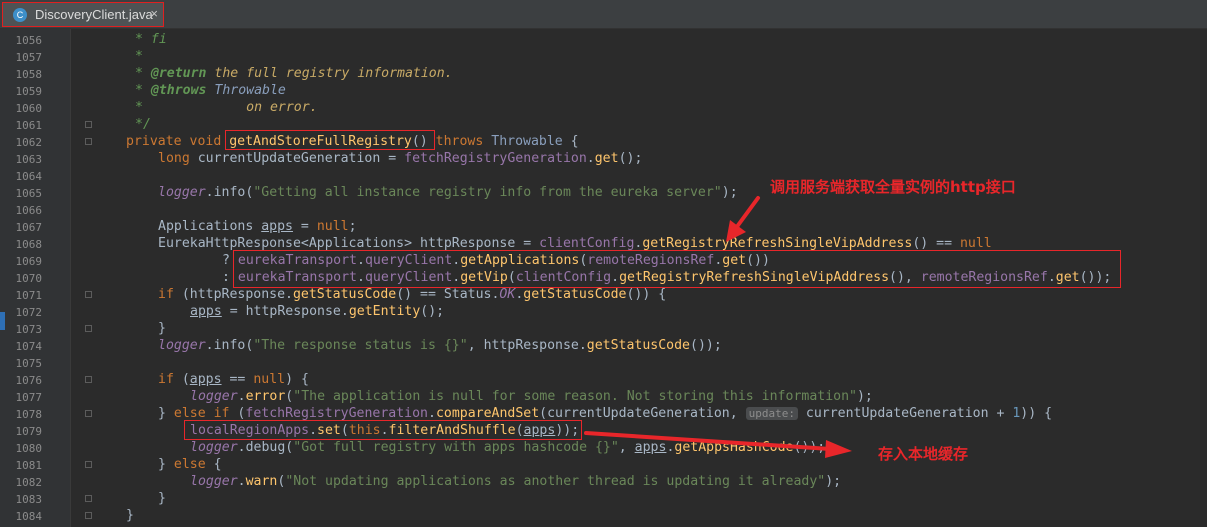 The width and height of the screenshot is (1207, 527). I want to click on annotation-arrows, so click(718, 327).